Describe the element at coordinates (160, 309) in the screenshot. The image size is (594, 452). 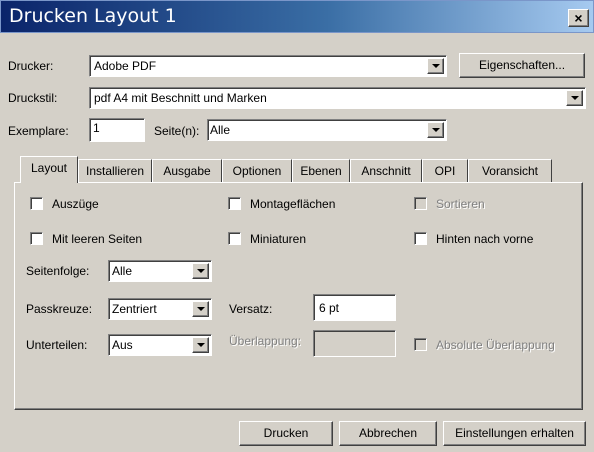
I see `registration-select: Zentriert` at that location.